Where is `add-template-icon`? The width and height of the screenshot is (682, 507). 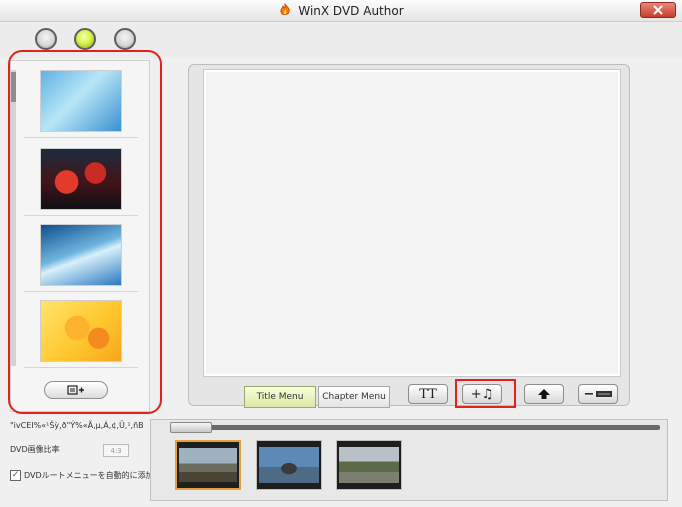 add-template-icon is located at coordinates (75, 390).